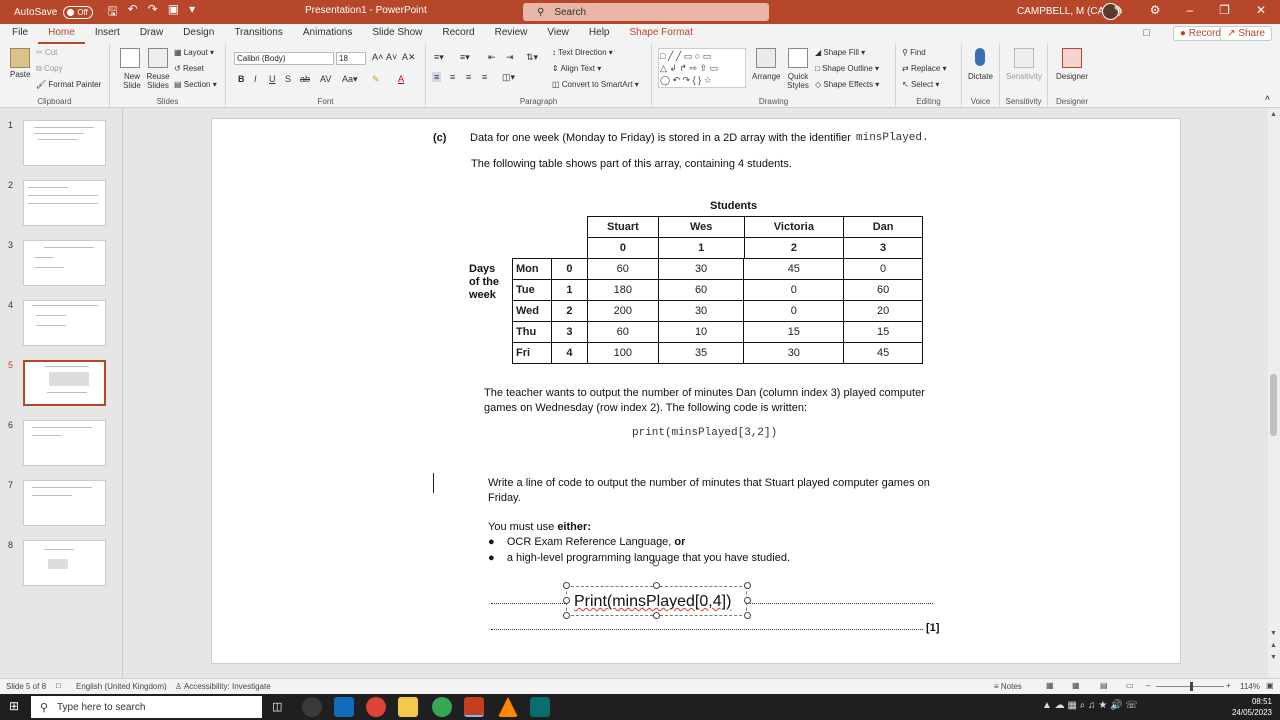 This screenshot has height=720, width=1280. What do you see at coordinates (660, 34) in the screenshot?
I see `tab-shape-format: Shape Format` at bounding box center [660, 34].